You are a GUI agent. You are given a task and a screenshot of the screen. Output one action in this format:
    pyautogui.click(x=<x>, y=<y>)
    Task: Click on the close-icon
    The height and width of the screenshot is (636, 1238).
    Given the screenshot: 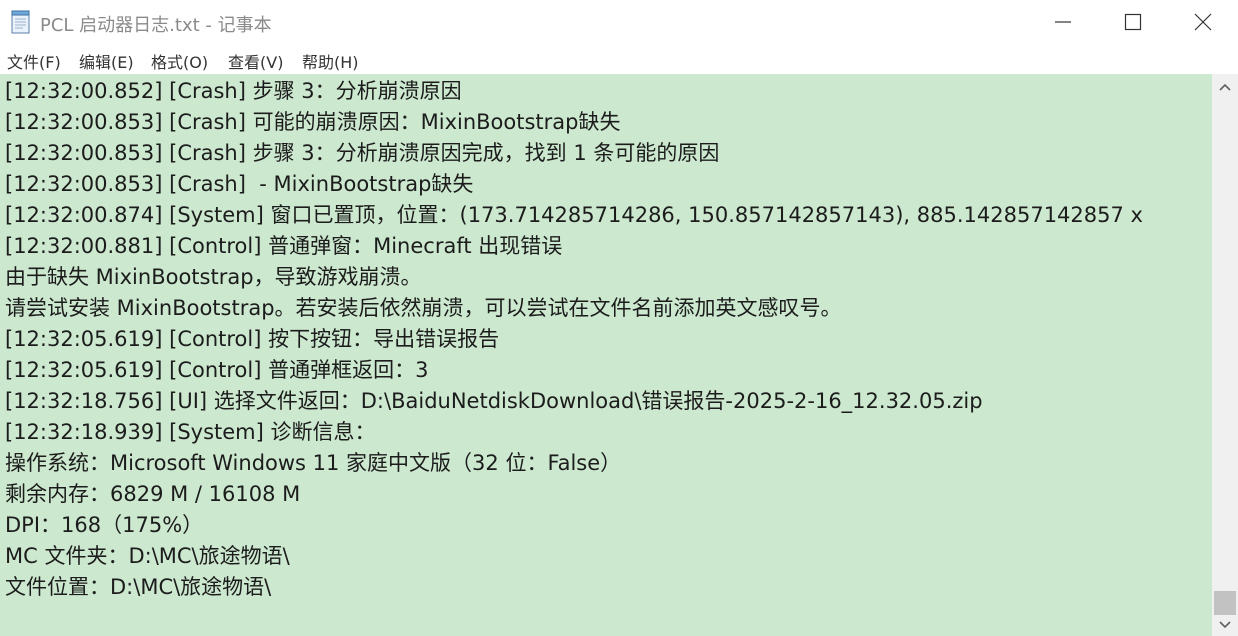 What is the action you would take?
    pyautogui.click(x=1203, y=22)
    